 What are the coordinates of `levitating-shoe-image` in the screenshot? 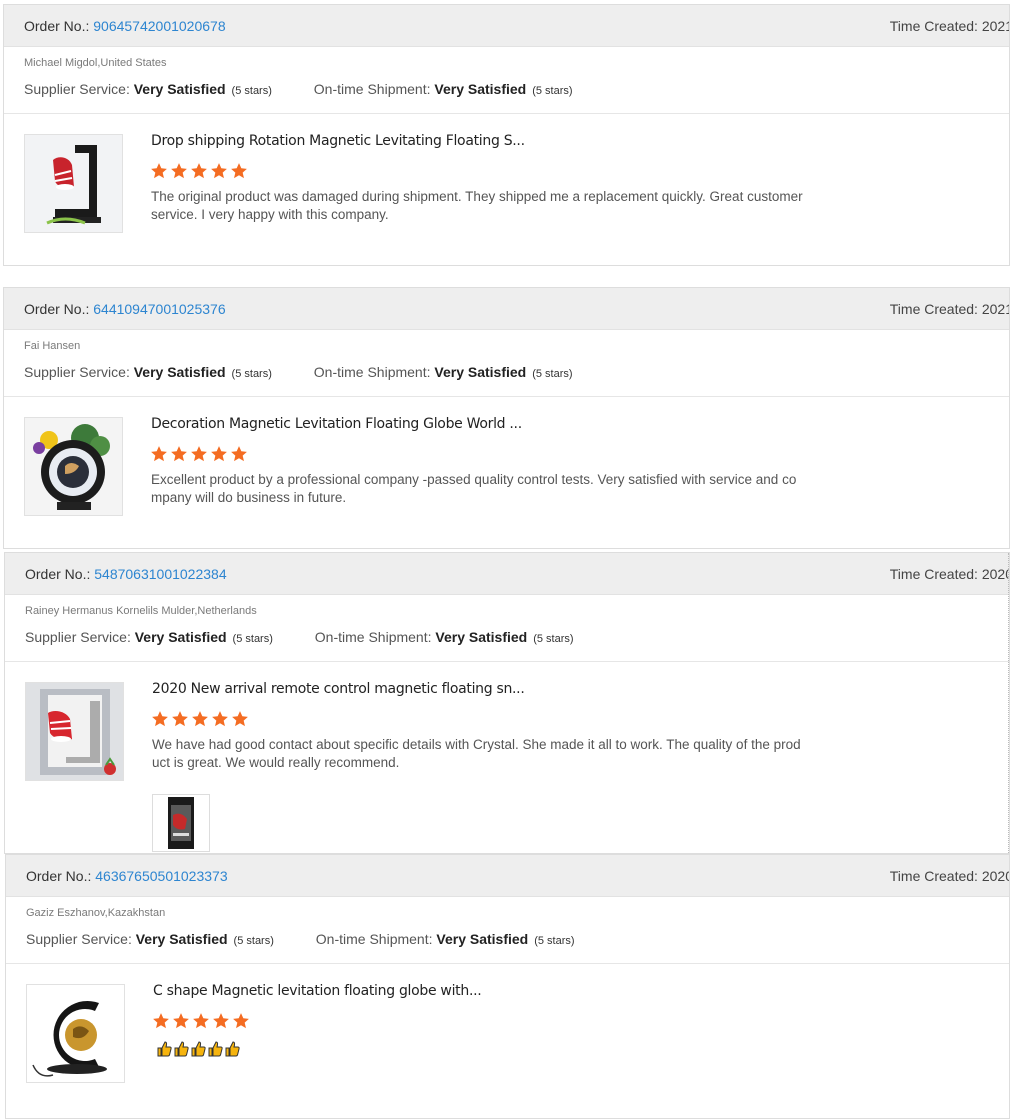 It's located at (73, 183).